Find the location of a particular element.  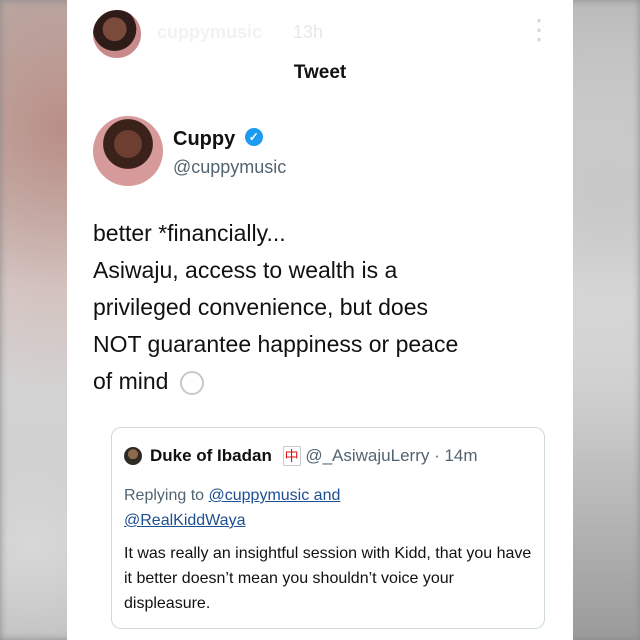

tweet-line: NOT guarantee happiness or peace is located at coordinates (276, 344).